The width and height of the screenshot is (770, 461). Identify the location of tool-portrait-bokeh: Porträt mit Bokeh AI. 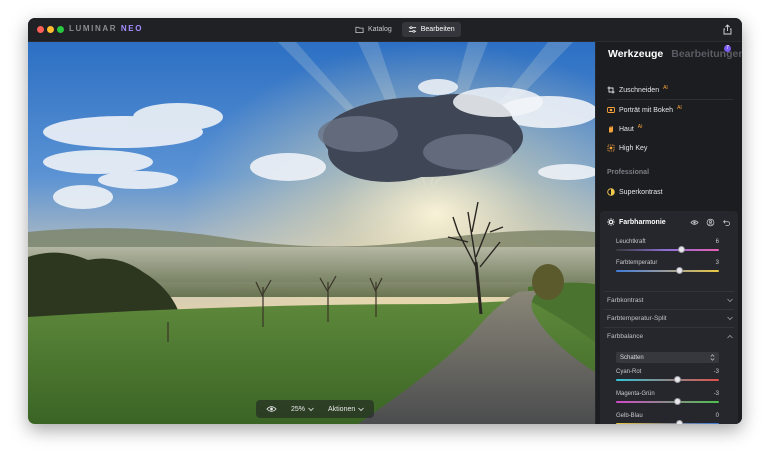
(644, 109).